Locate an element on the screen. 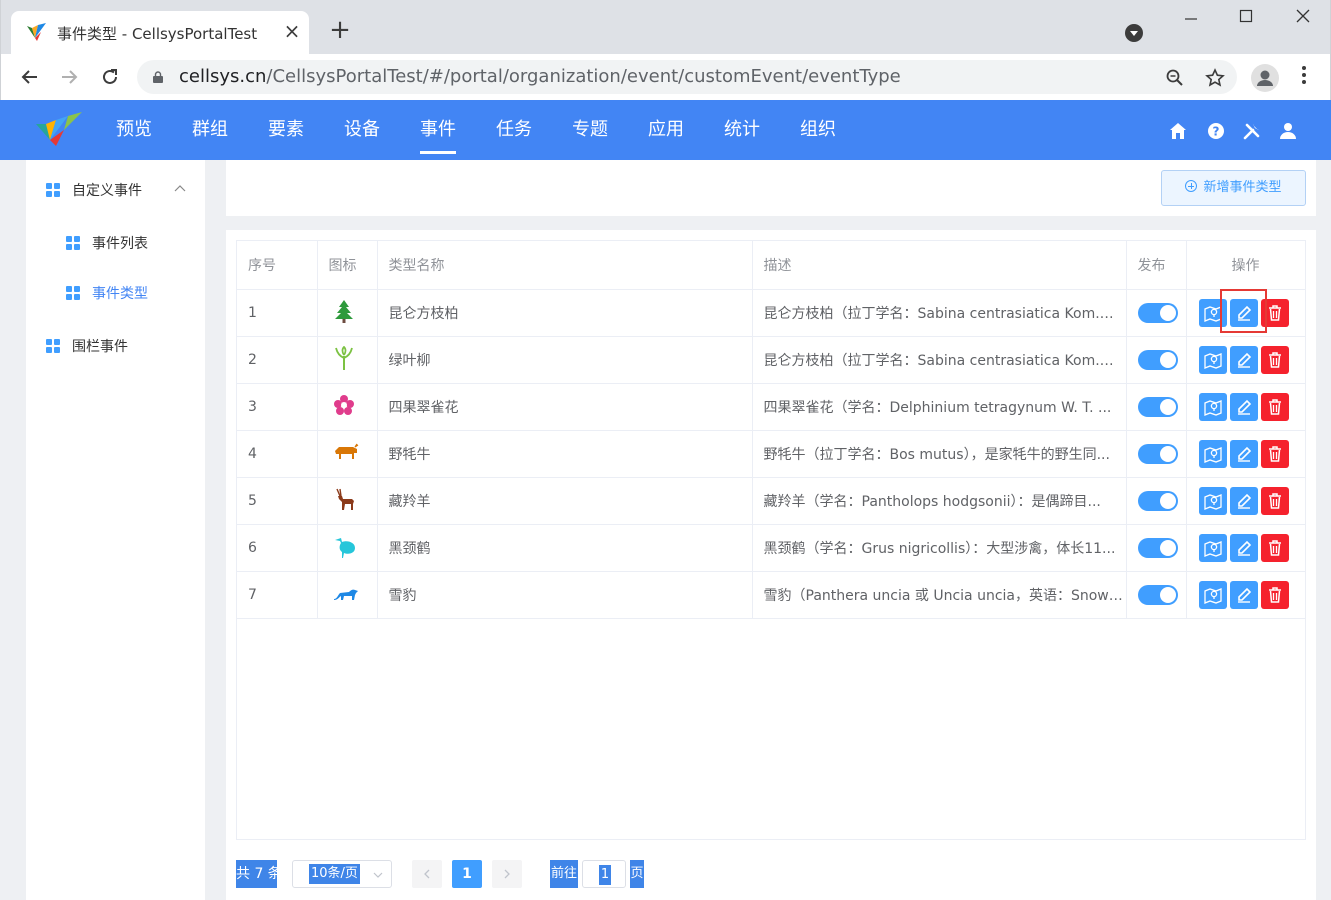 The width and height of the screenshot is (1331, 900). browser-tab: 事件类型 - CellsysPortalTest × is located at coordinates (160, 32).